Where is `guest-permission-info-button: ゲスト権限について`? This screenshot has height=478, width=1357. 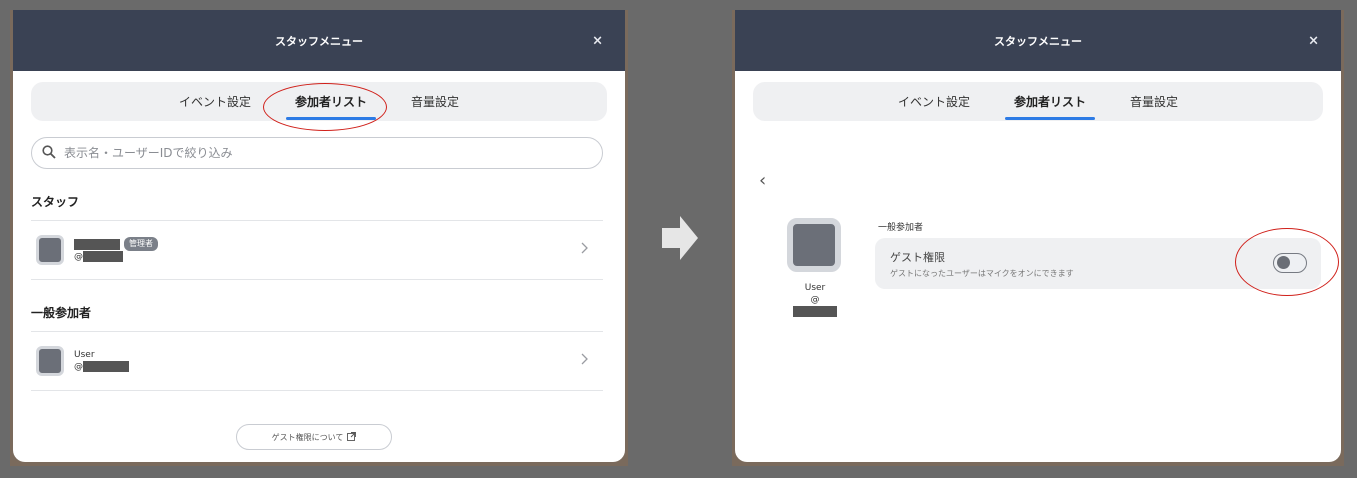 guest-permission-info-button: ゲスト権限について is located at coordinates (314, 437).